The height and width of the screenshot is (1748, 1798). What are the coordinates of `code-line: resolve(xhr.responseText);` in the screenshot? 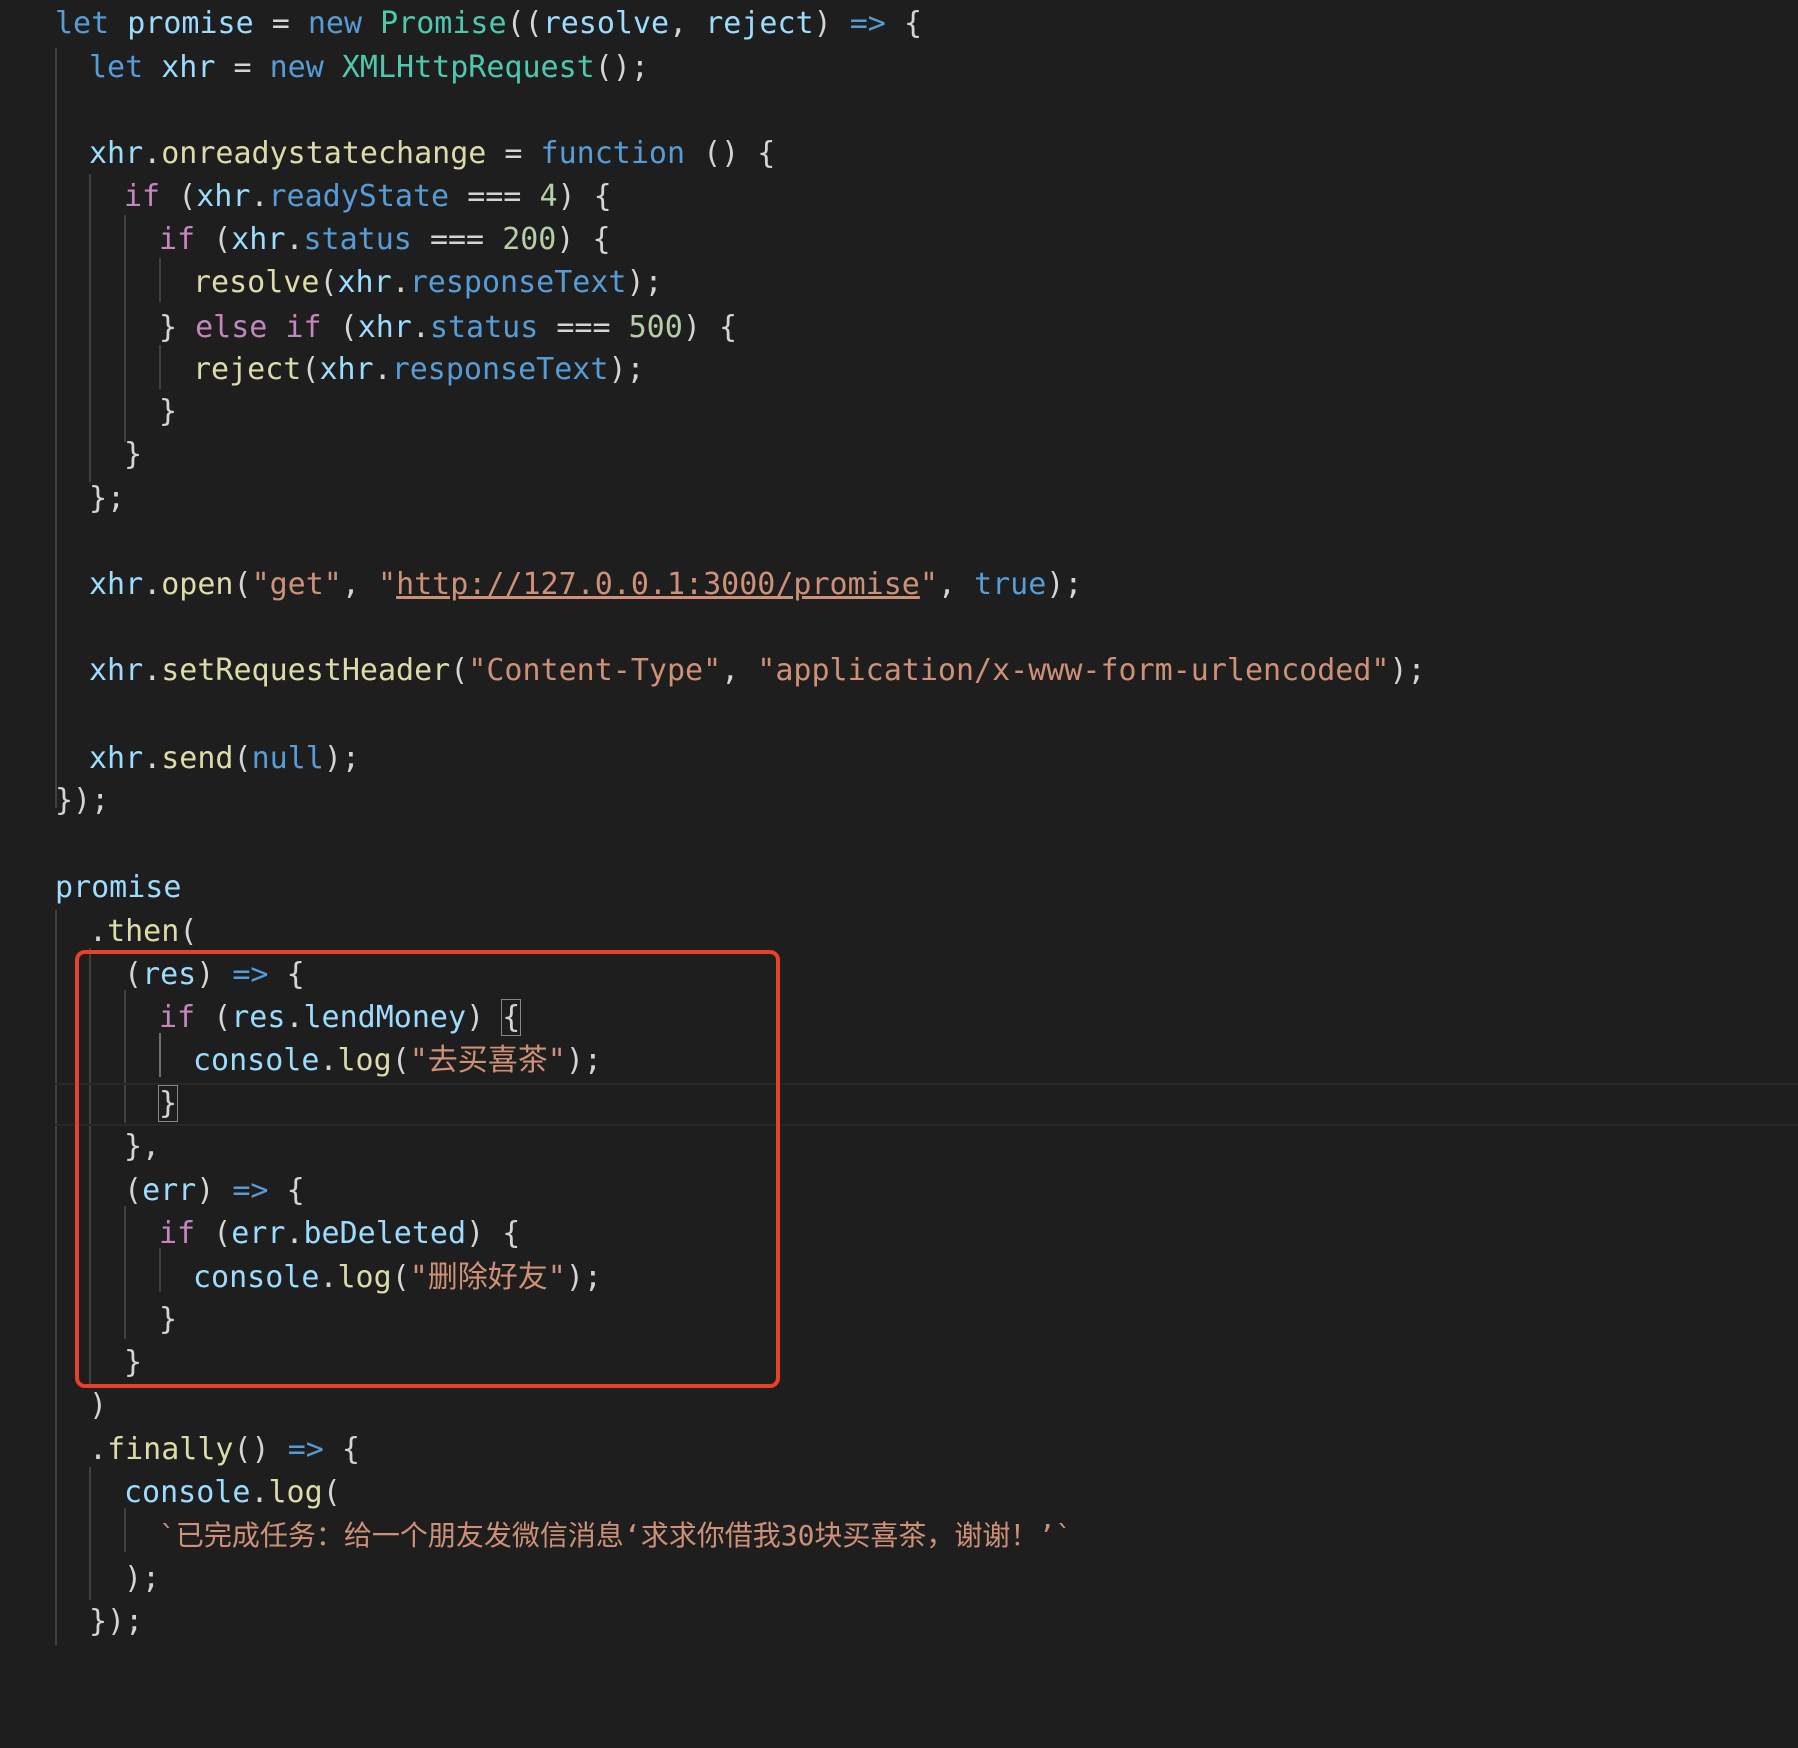 It's located at (899, 282).